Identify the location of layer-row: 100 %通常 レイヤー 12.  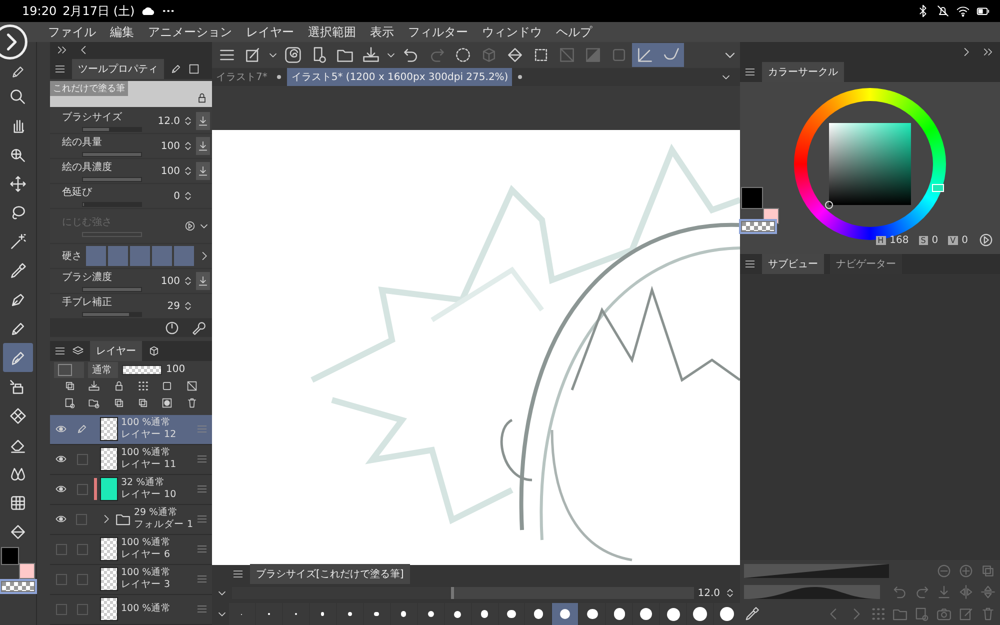
(131, 429).